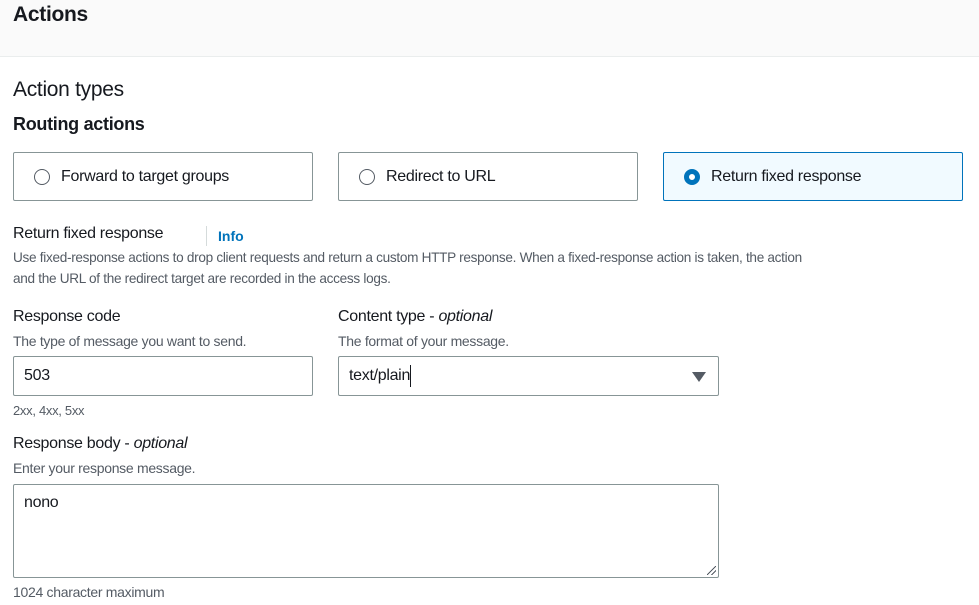 The height and width of the screenshot is (605, 979). What do you see at coordinates (225, 236) in the screenshot?
I see `info-link: Info` at bounding box center [225, 236].